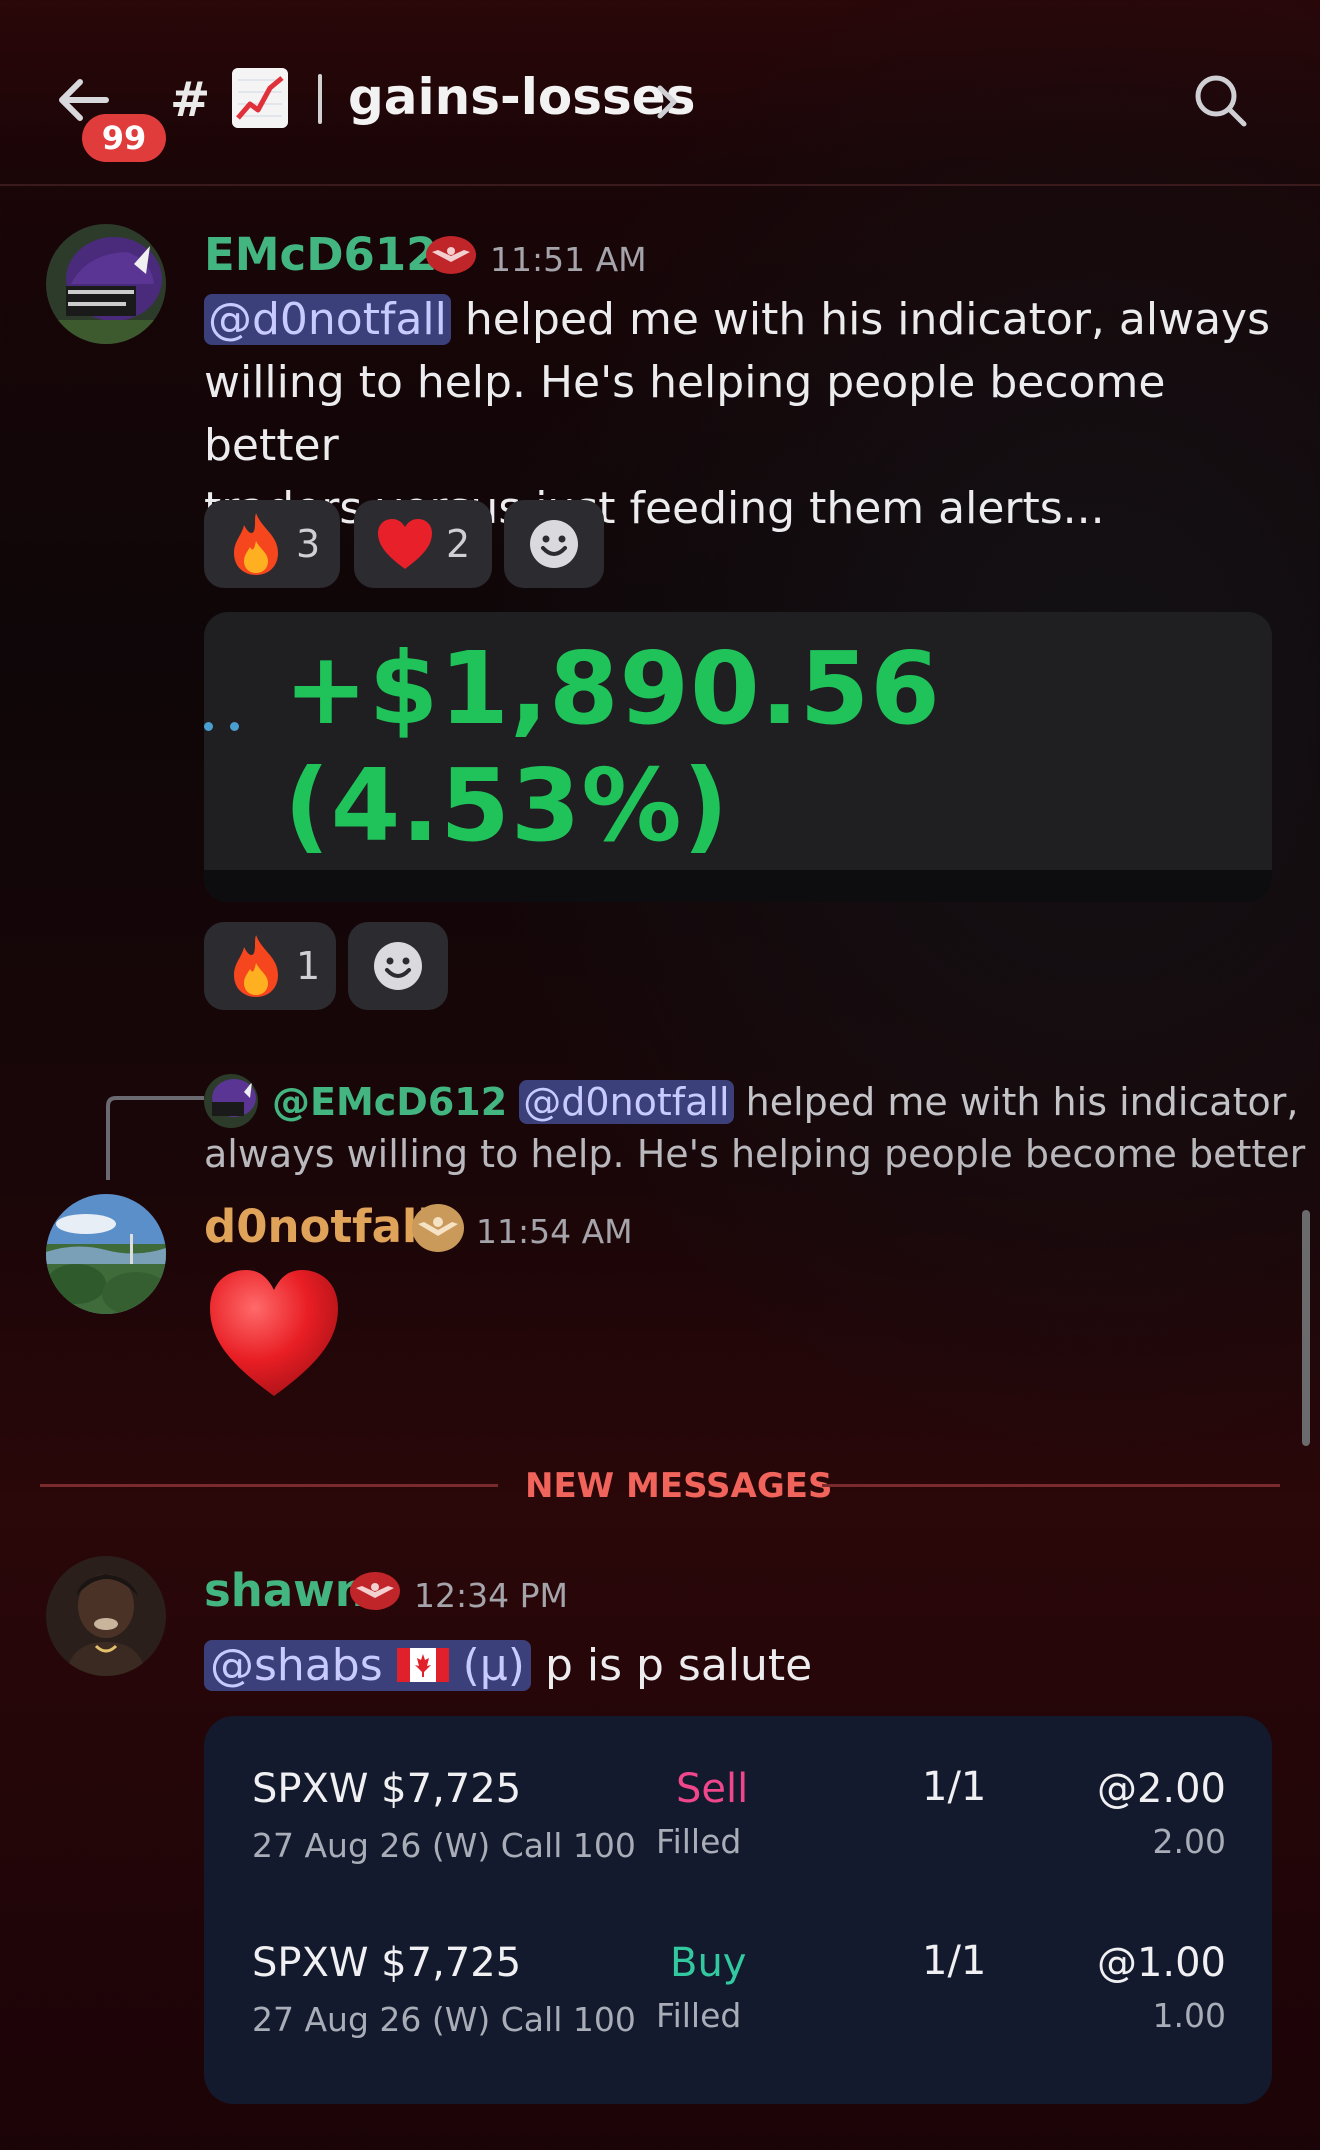 The height and width of the screenshot is (2150, 1320). What do you see at coordinates (190, 100) in the screenshot?
I see `channel-hash-icon: #` at bounding box center [190, 100].